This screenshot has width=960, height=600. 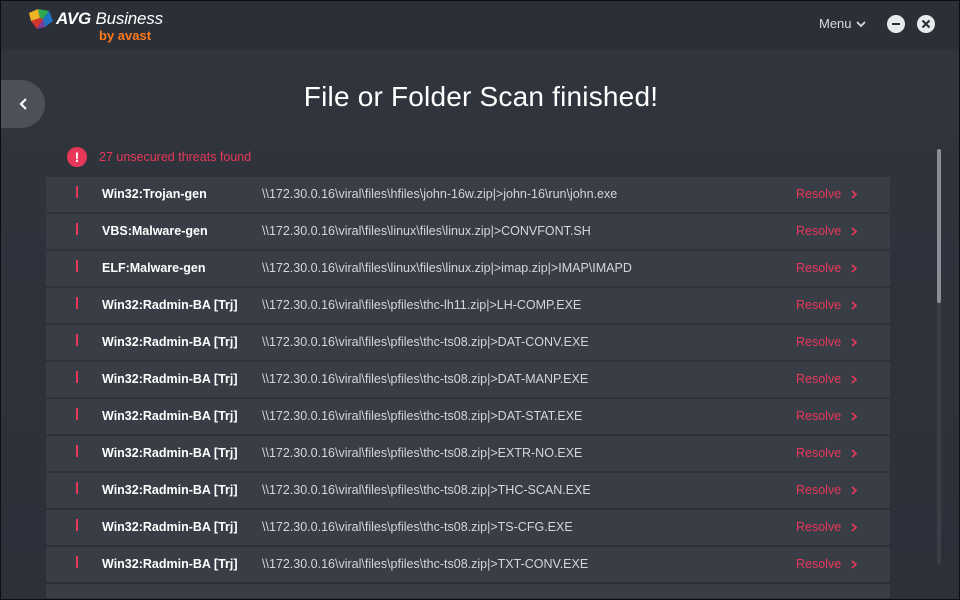 I want to click on brand-title: AVG Business, so click(x=109, y=19).